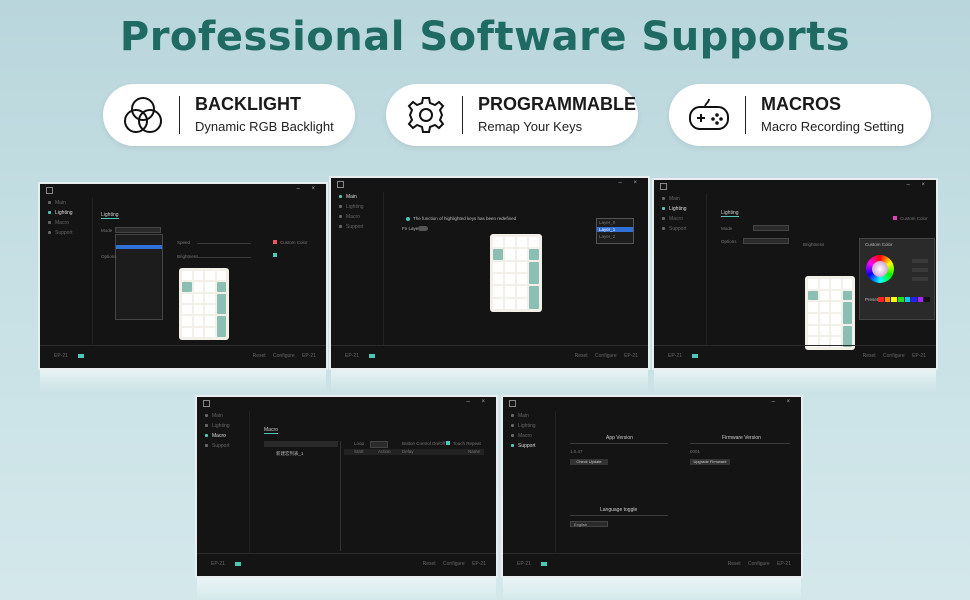 The width and height of the screenshot is (970, 600). Describe the element at coordinates (139, 277) in the screenshot. I see `mode-dropdown-list` at that location.